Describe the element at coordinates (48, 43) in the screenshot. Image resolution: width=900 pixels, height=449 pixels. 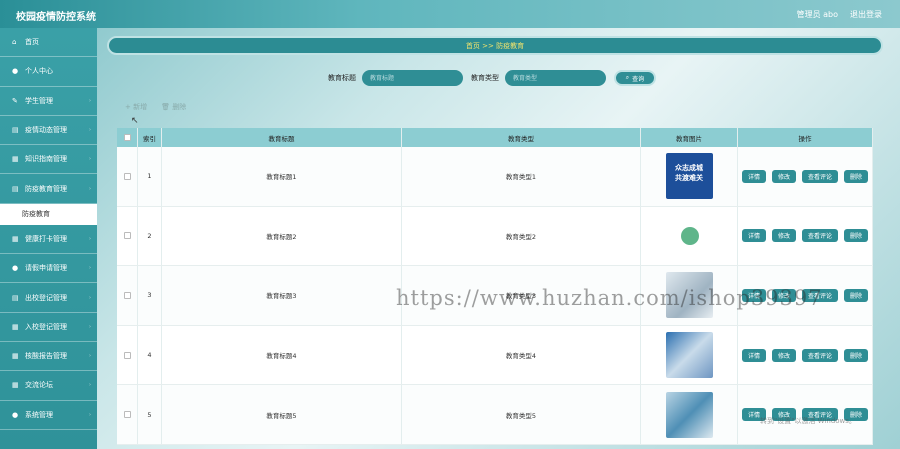
I see `sidebar-item-0: ⌂ 首页` at that location.